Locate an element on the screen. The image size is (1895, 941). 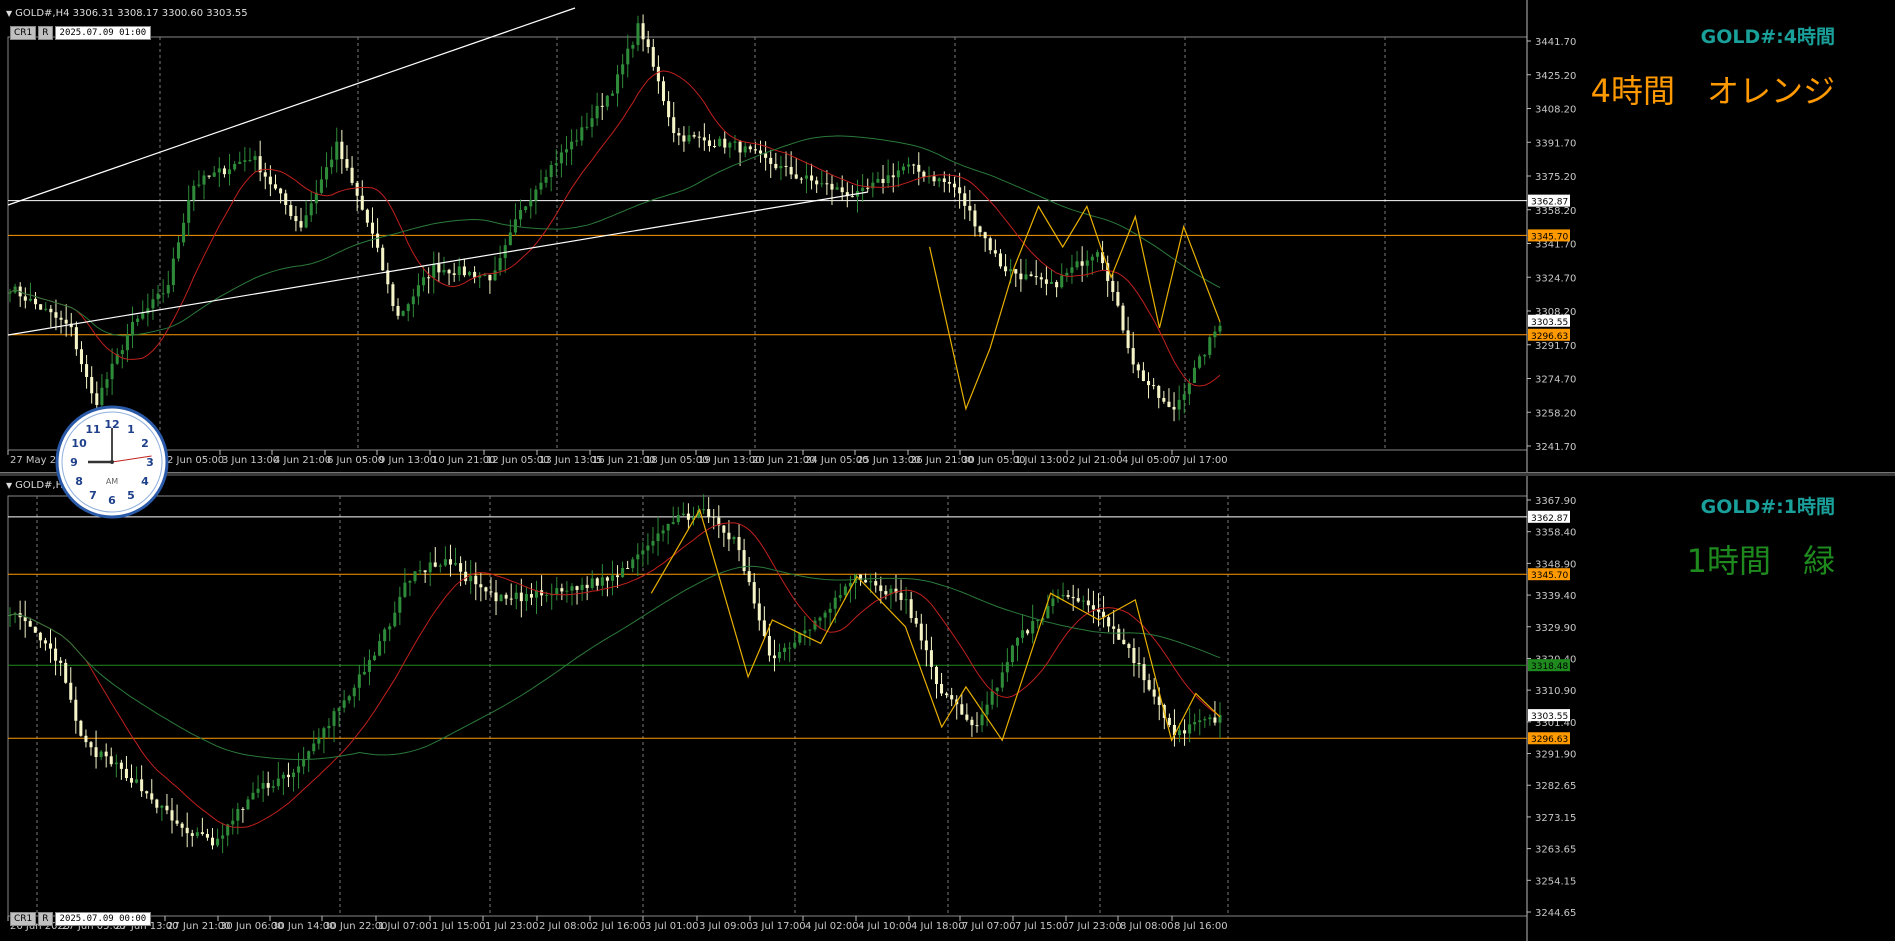
time-tick-label: 2 Jul 08:00 is located at coordinates (566, 926).